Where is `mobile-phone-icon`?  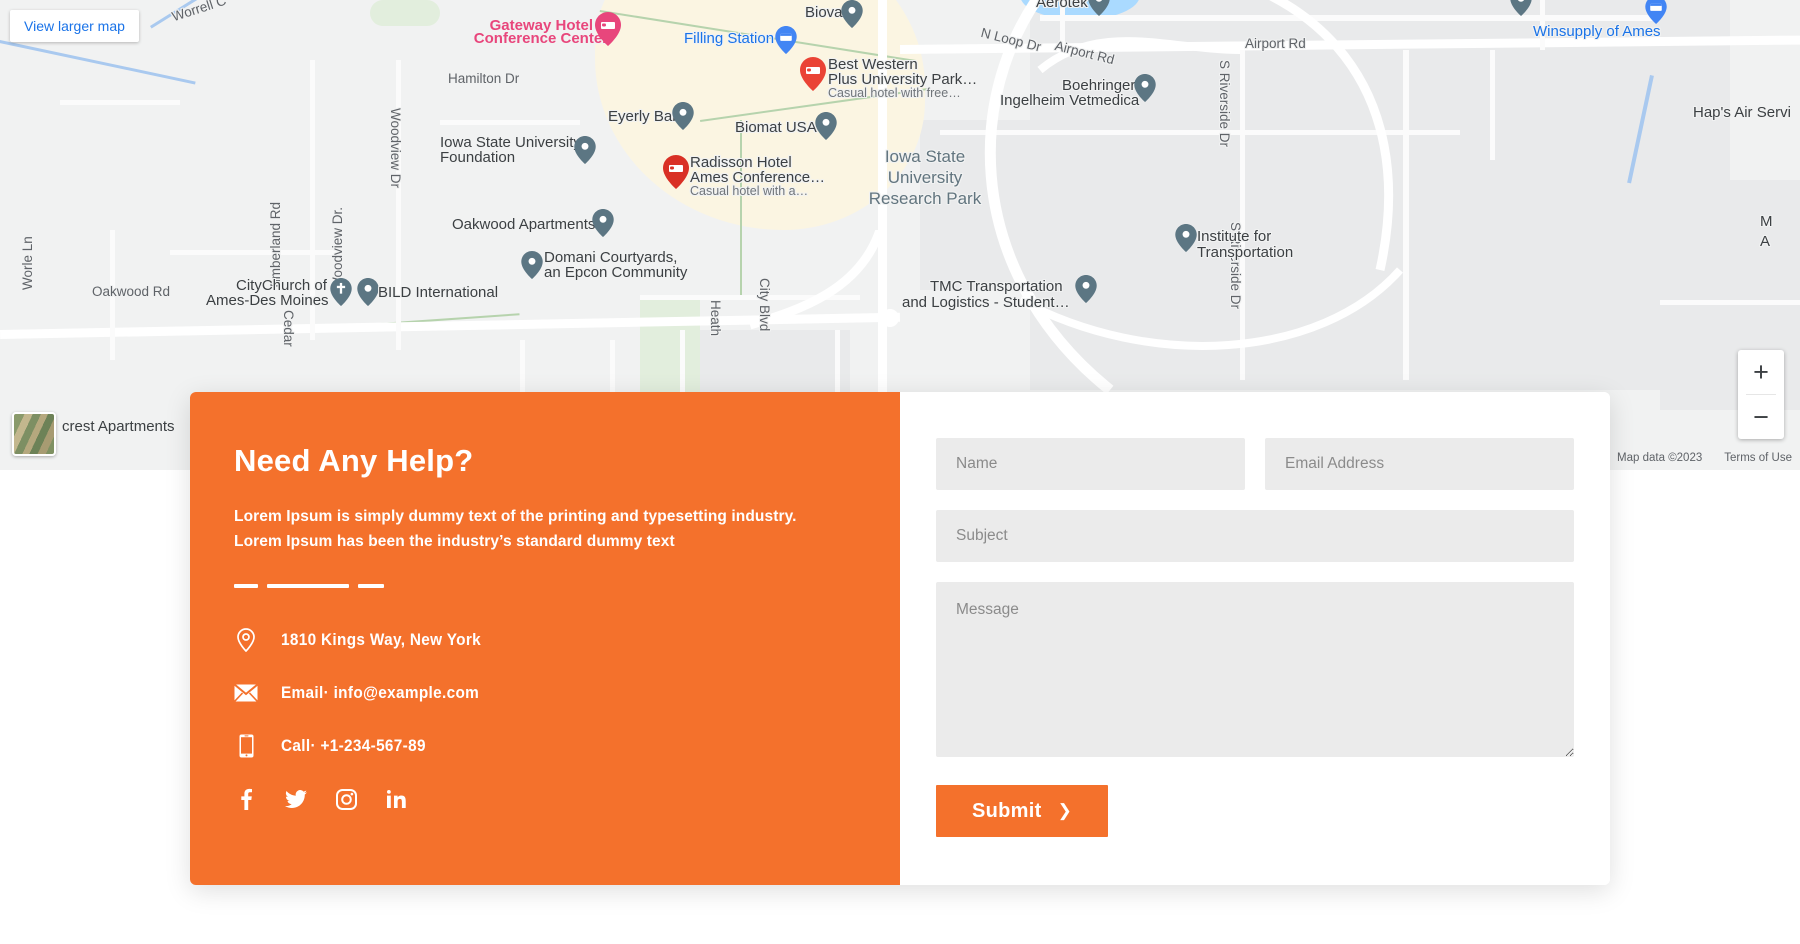
mobile-phone-icon is located at coordinates (246, 746).